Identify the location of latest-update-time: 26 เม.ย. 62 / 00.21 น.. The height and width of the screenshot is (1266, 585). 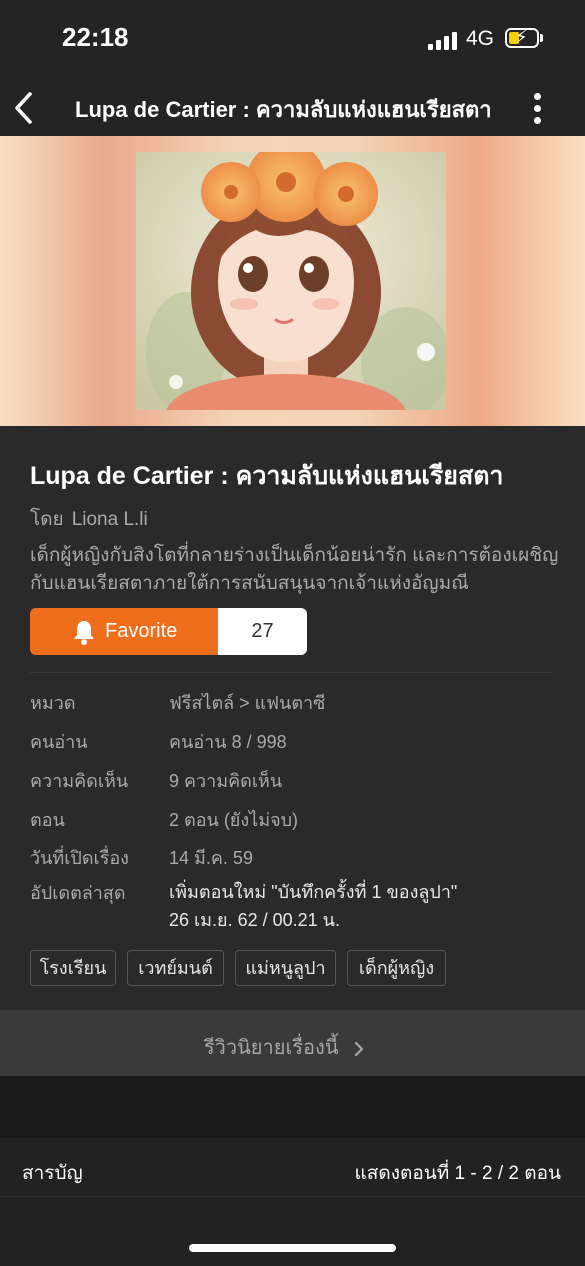
(254, 920).